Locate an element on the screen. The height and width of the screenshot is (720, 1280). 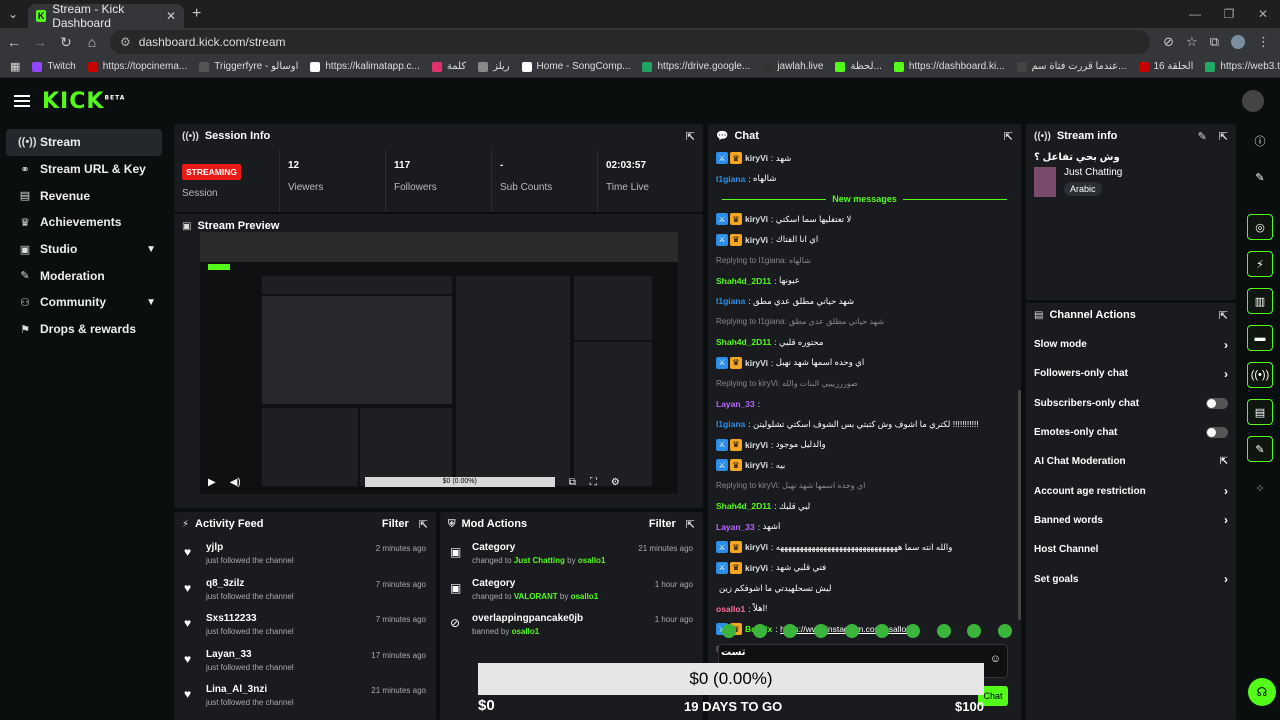
bookmark-item: Twitch is located at coordinates (54, 66).